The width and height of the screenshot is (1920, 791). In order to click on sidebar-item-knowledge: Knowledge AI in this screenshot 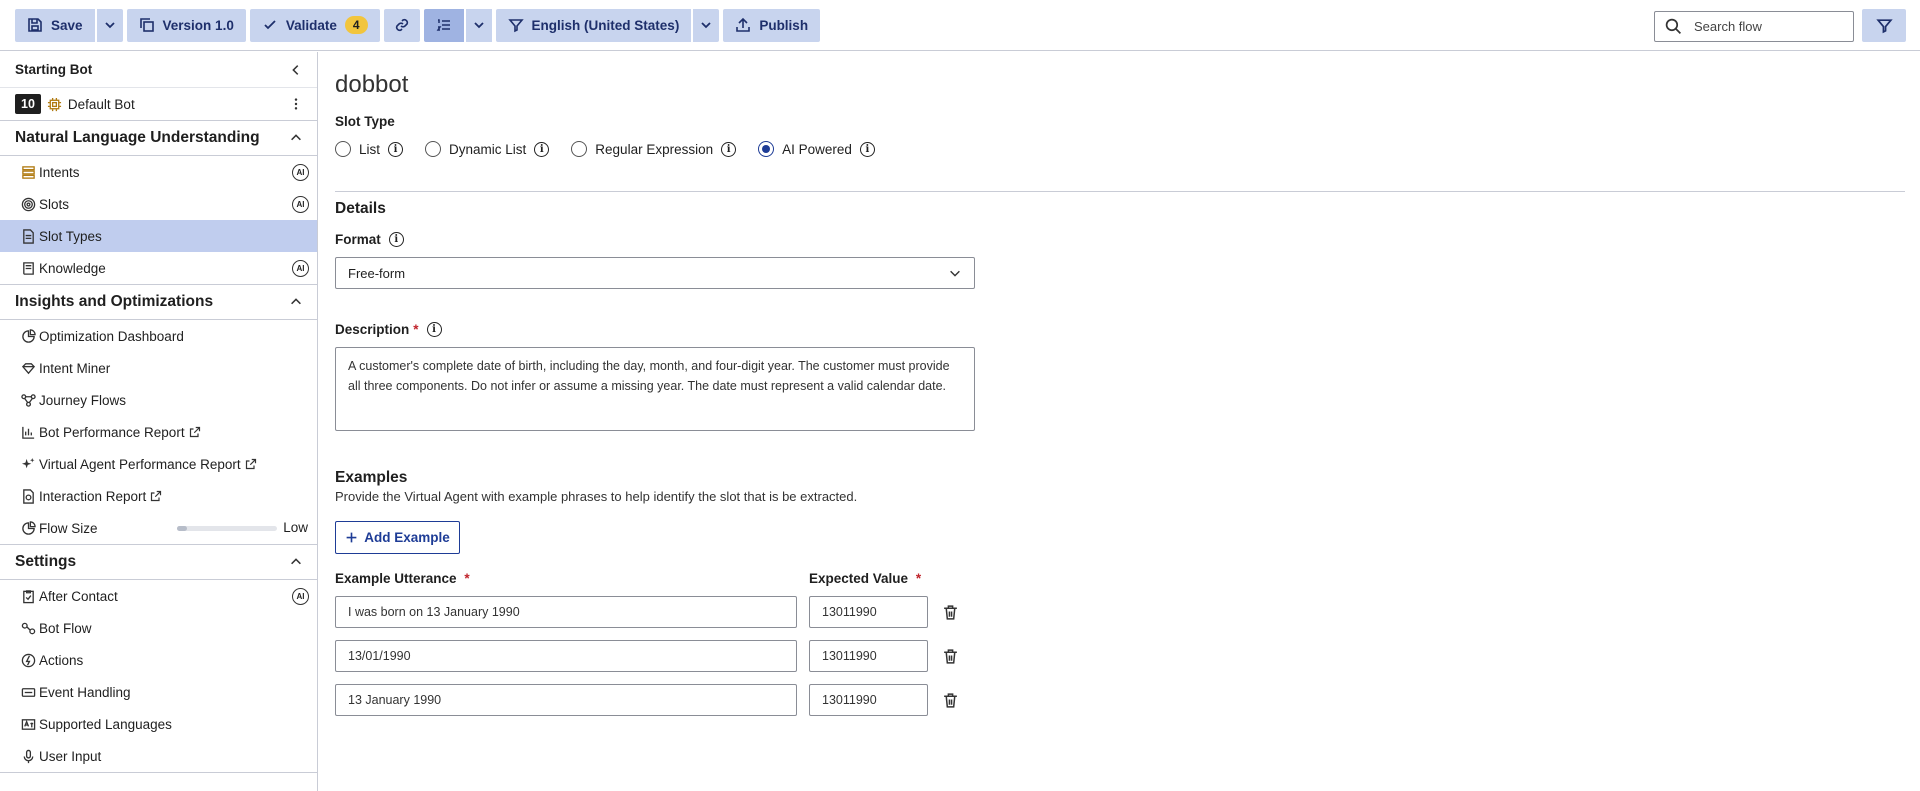, I will do `click(158, 268)`.